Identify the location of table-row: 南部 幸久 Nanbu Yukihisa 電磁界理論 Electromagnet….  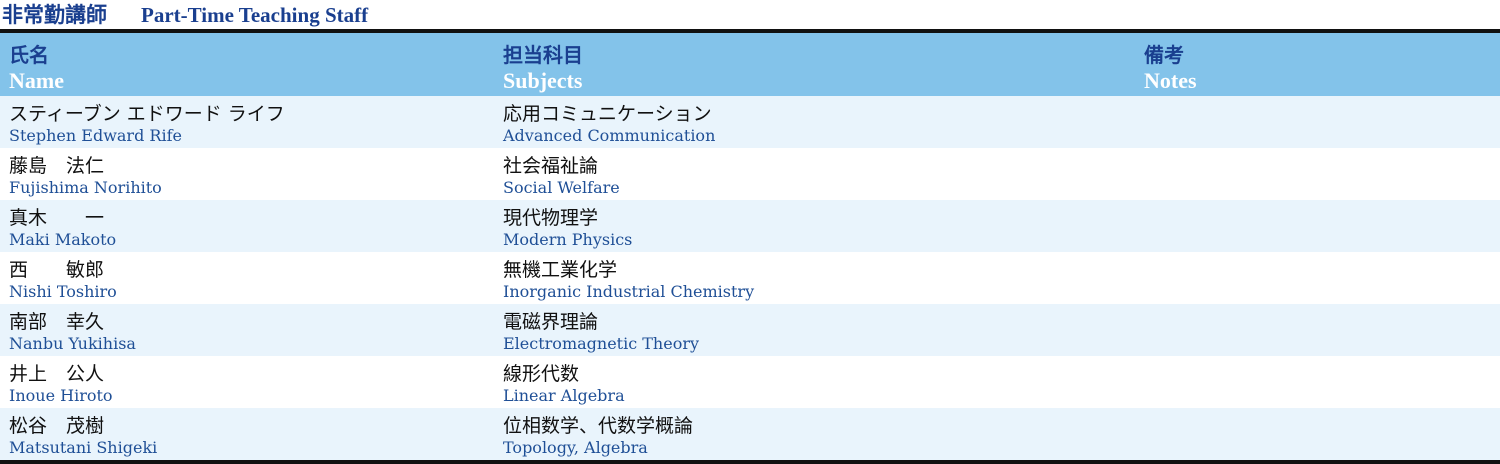
(750, 330).